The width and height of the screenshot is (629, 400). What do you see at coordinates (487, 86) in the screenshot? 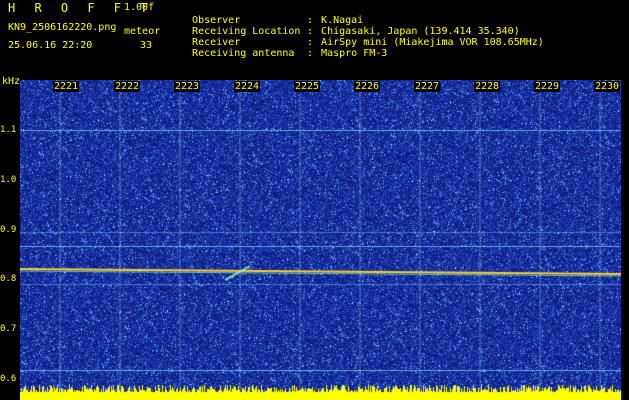
I see `time-tick-label: 2228` at bounding box center [487, 86].